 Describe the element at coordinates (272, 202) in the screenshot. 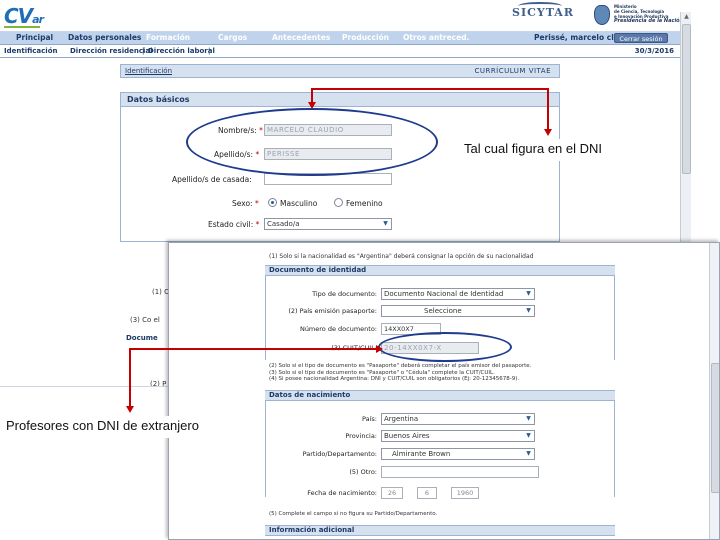

I see `sexo-masculino-radio` at that location.